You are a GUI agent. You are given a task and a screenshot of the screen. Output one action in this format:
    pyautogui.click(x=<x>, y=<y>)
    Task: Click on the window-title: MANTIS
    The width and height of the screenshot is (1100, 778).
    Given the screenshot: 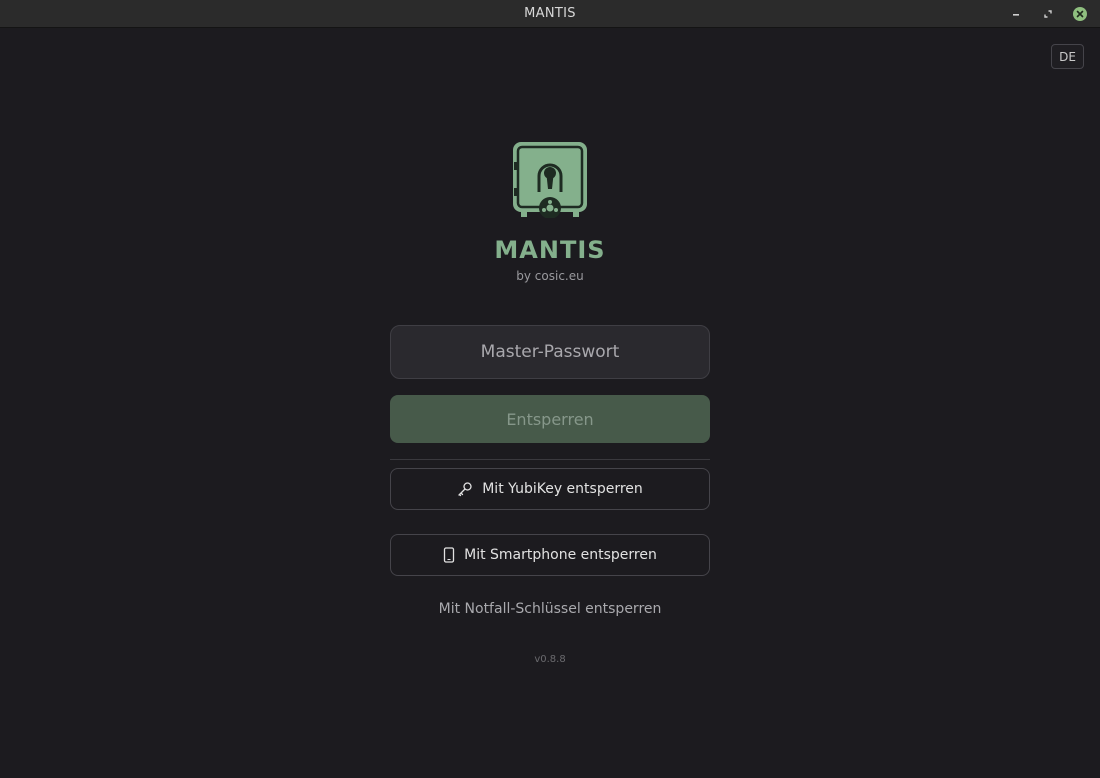 What is the action you would take?
    pyautogui.click(x=550, y=13)
    